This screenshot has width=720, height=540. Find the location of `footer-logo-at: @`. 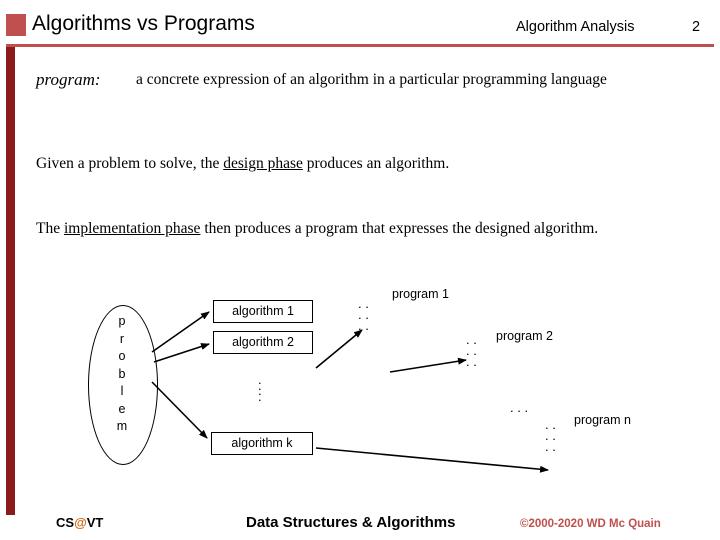

footer-logo-at: @ is located at coordinates (80, 522).